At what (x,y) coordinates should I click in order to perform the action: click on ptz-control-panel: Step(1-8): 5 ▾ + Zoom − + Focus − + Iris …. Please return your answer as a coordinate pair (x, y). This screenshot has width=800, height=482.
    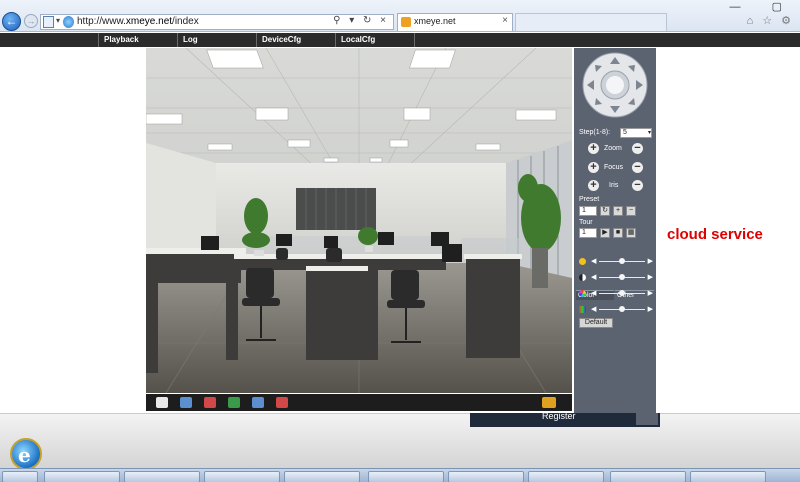
    Looking at the image, I should click on (615, 230).